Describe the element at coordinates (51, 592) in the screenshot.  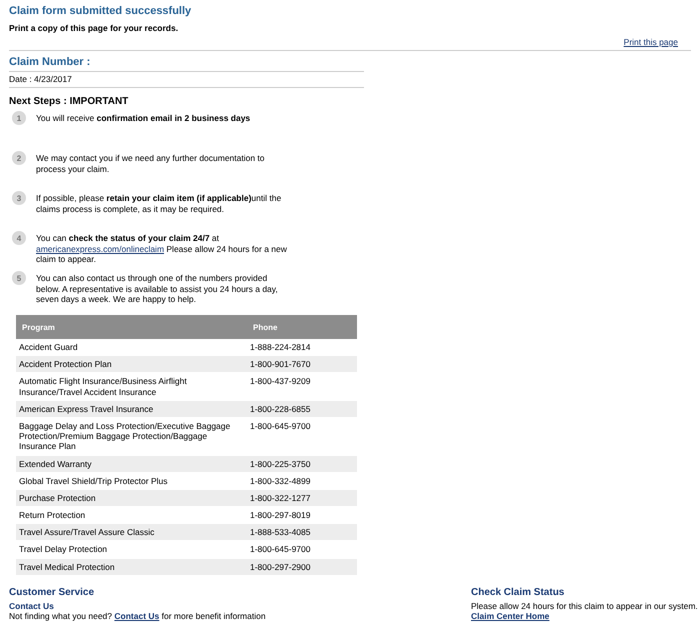
I see `footer-heading: Customer Service` at that location.